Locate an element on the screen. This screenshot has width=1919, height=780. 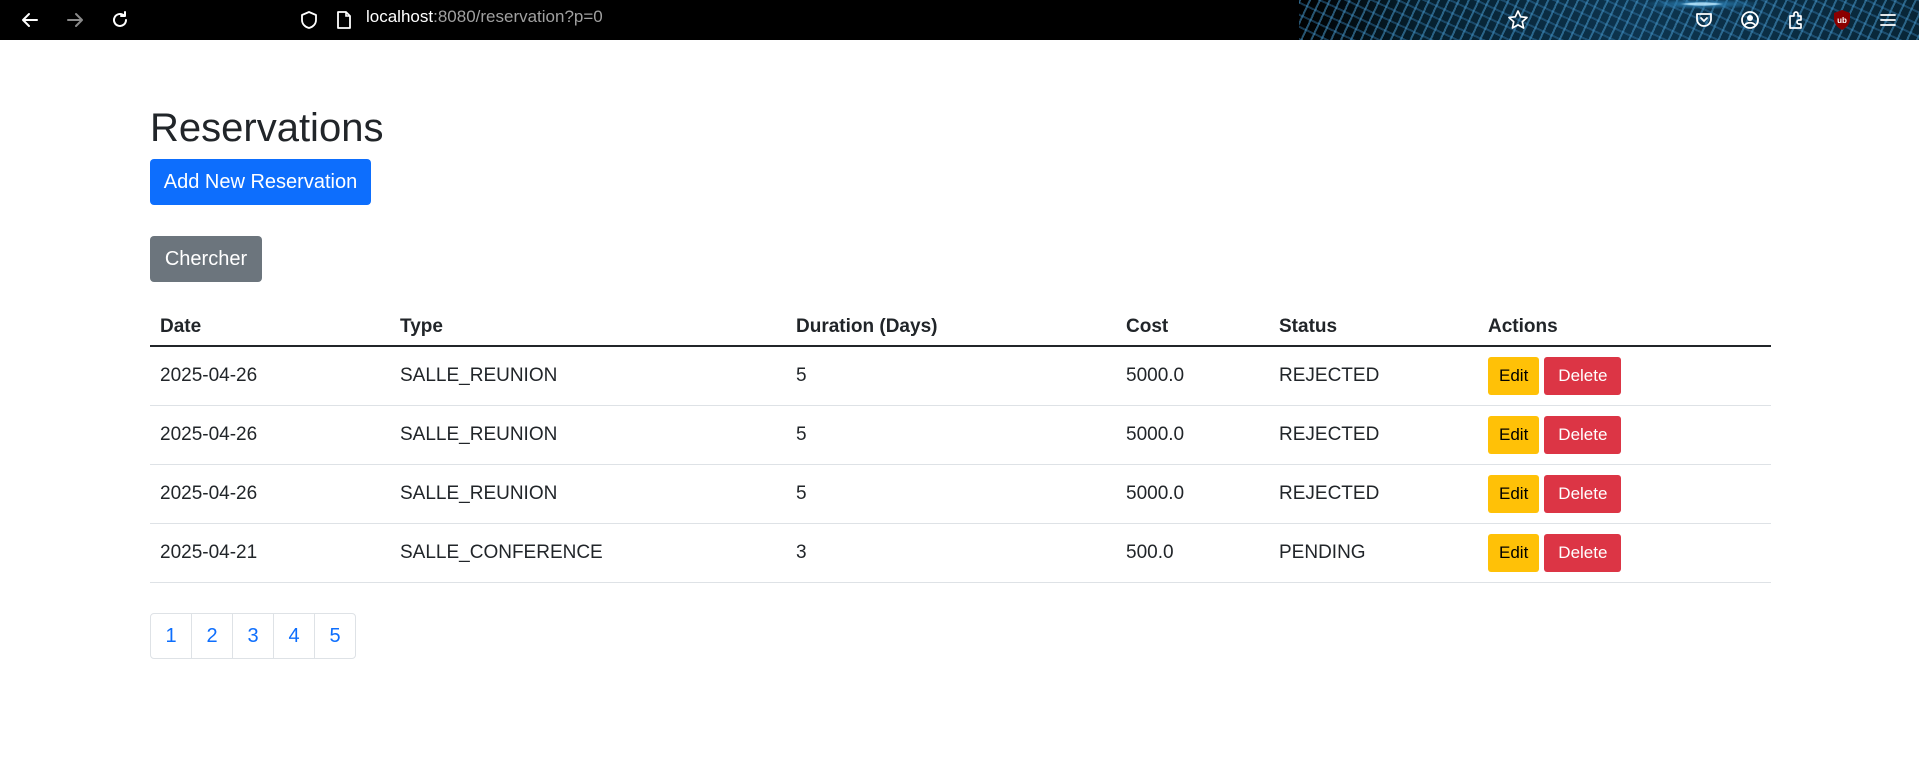
browser-toolbar: localhost:8080/reservation?p=0 ub is located at coordinates (959, 20).